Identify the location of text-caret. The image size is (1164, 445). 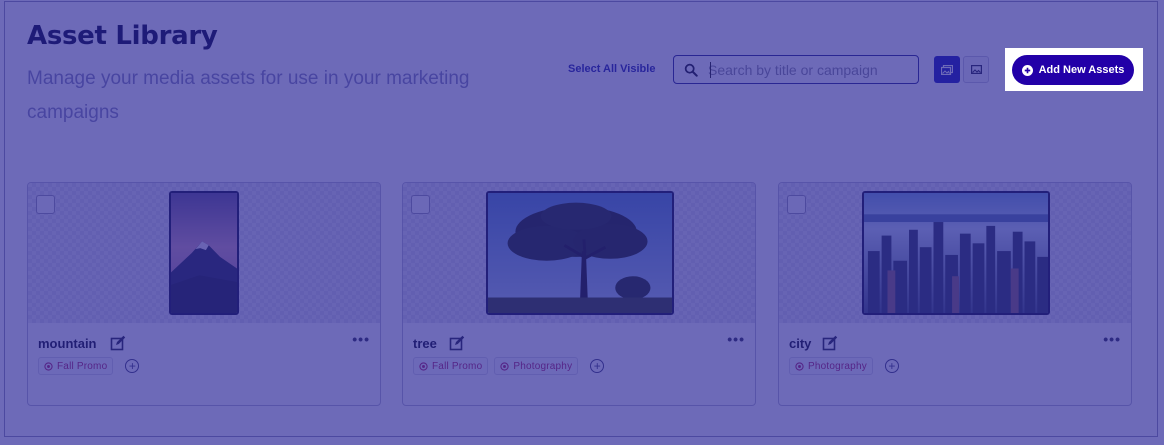
(710, 70).